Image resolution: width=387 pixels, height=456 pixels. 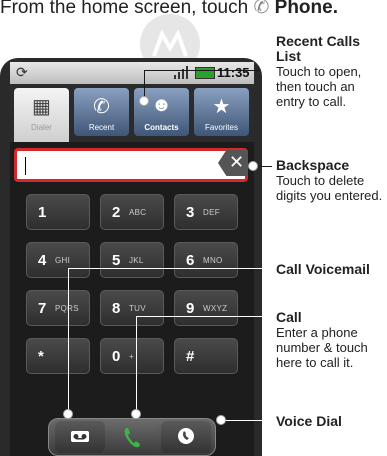 I want to click on signal-icon, so click(x=181, y=72).